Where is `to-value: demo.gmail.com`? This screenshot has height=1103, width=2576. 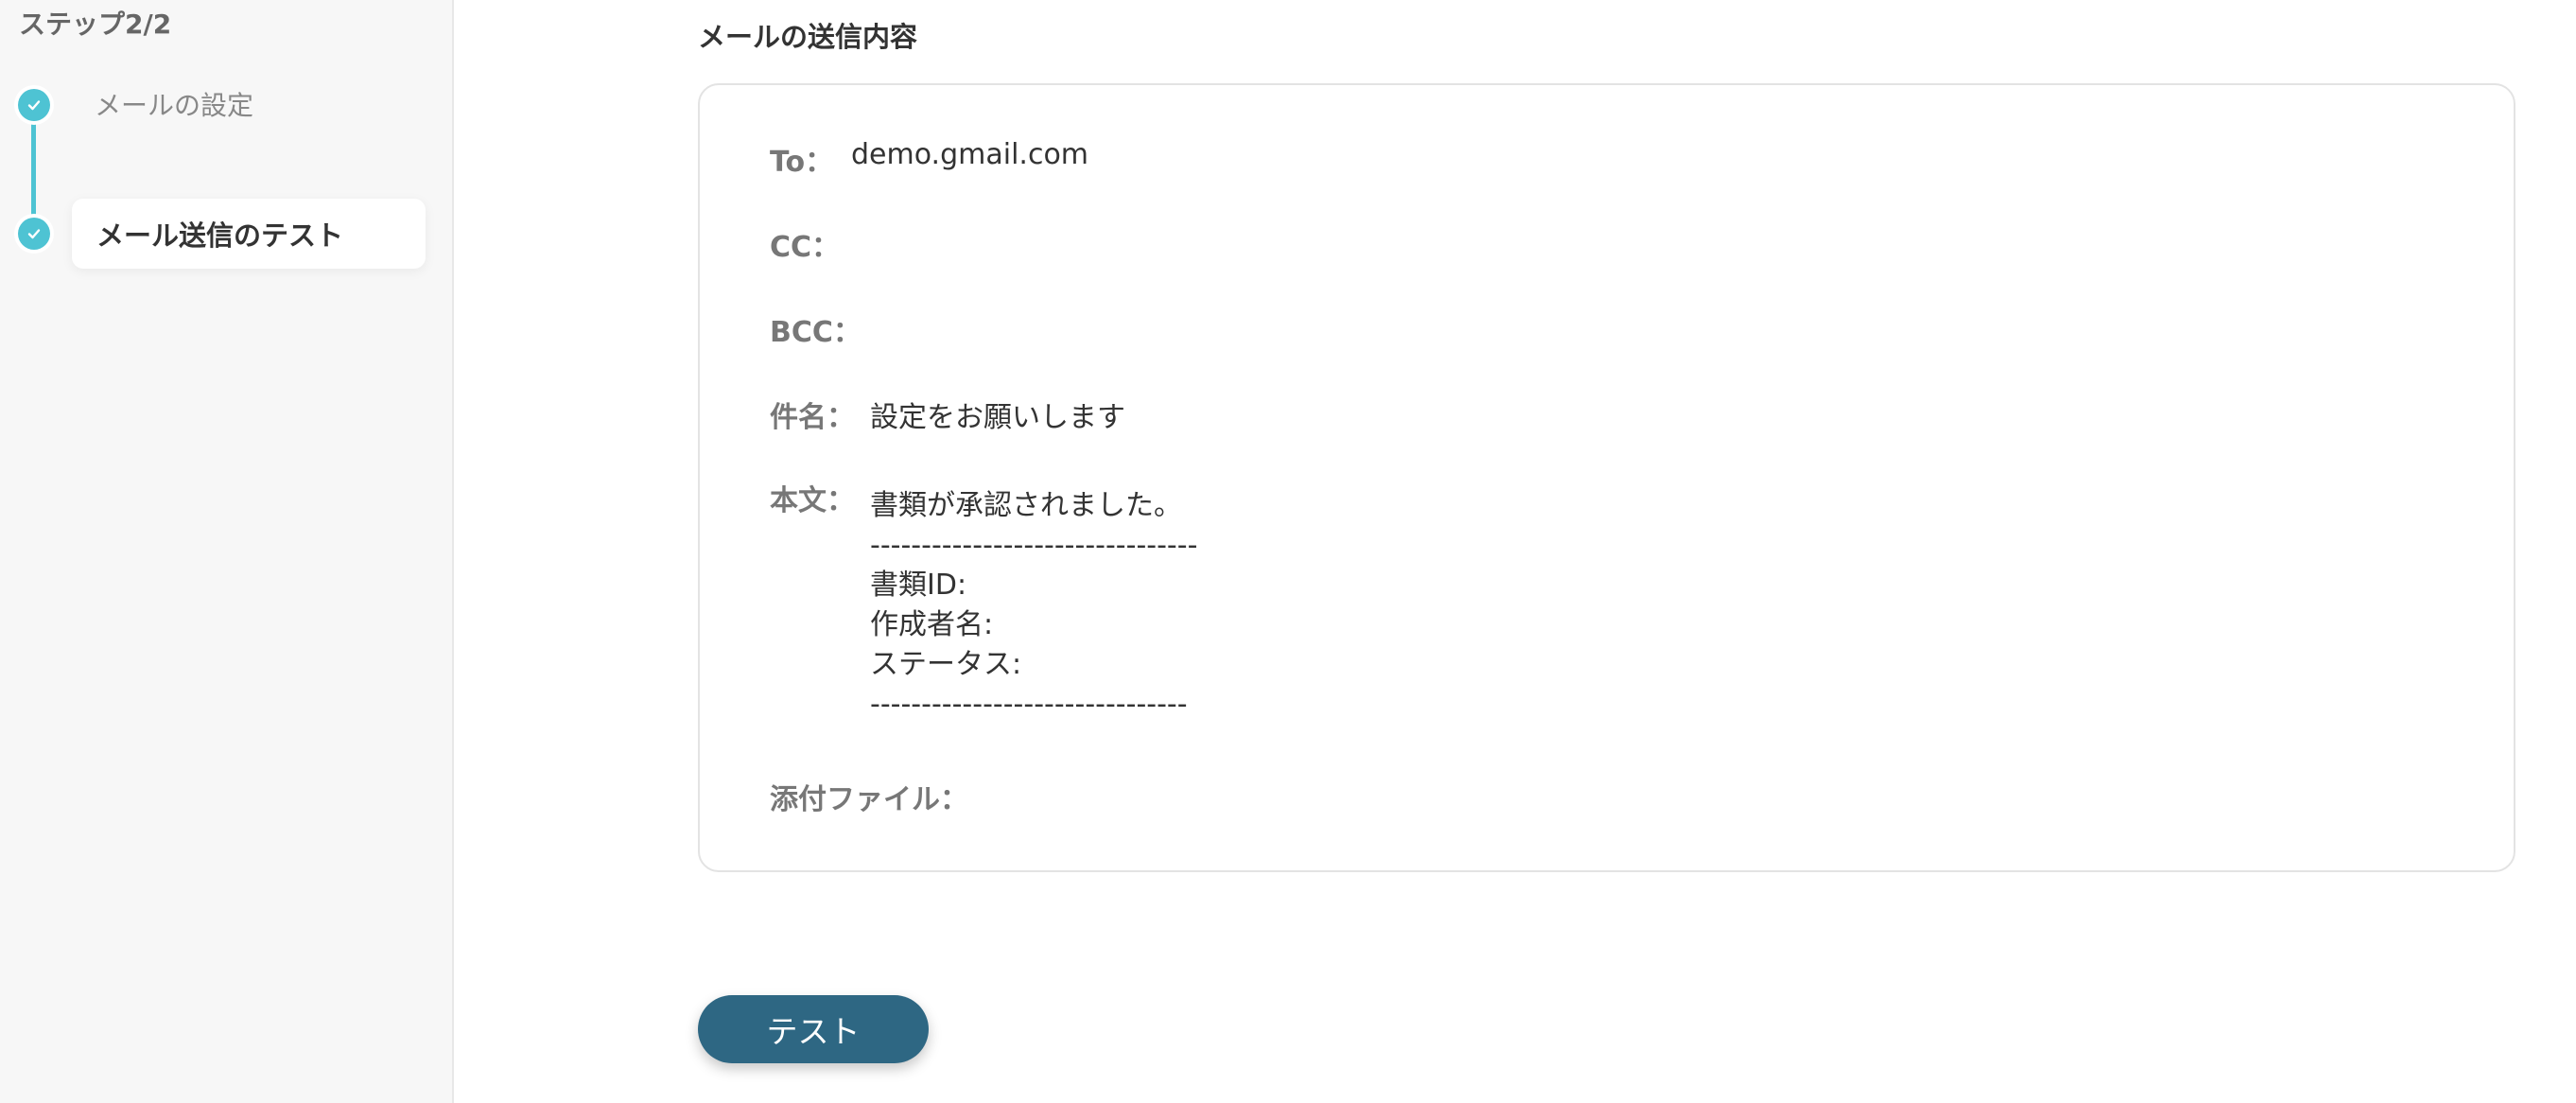
to-value: demo.gmail.com is located at coordinates (970, 154).